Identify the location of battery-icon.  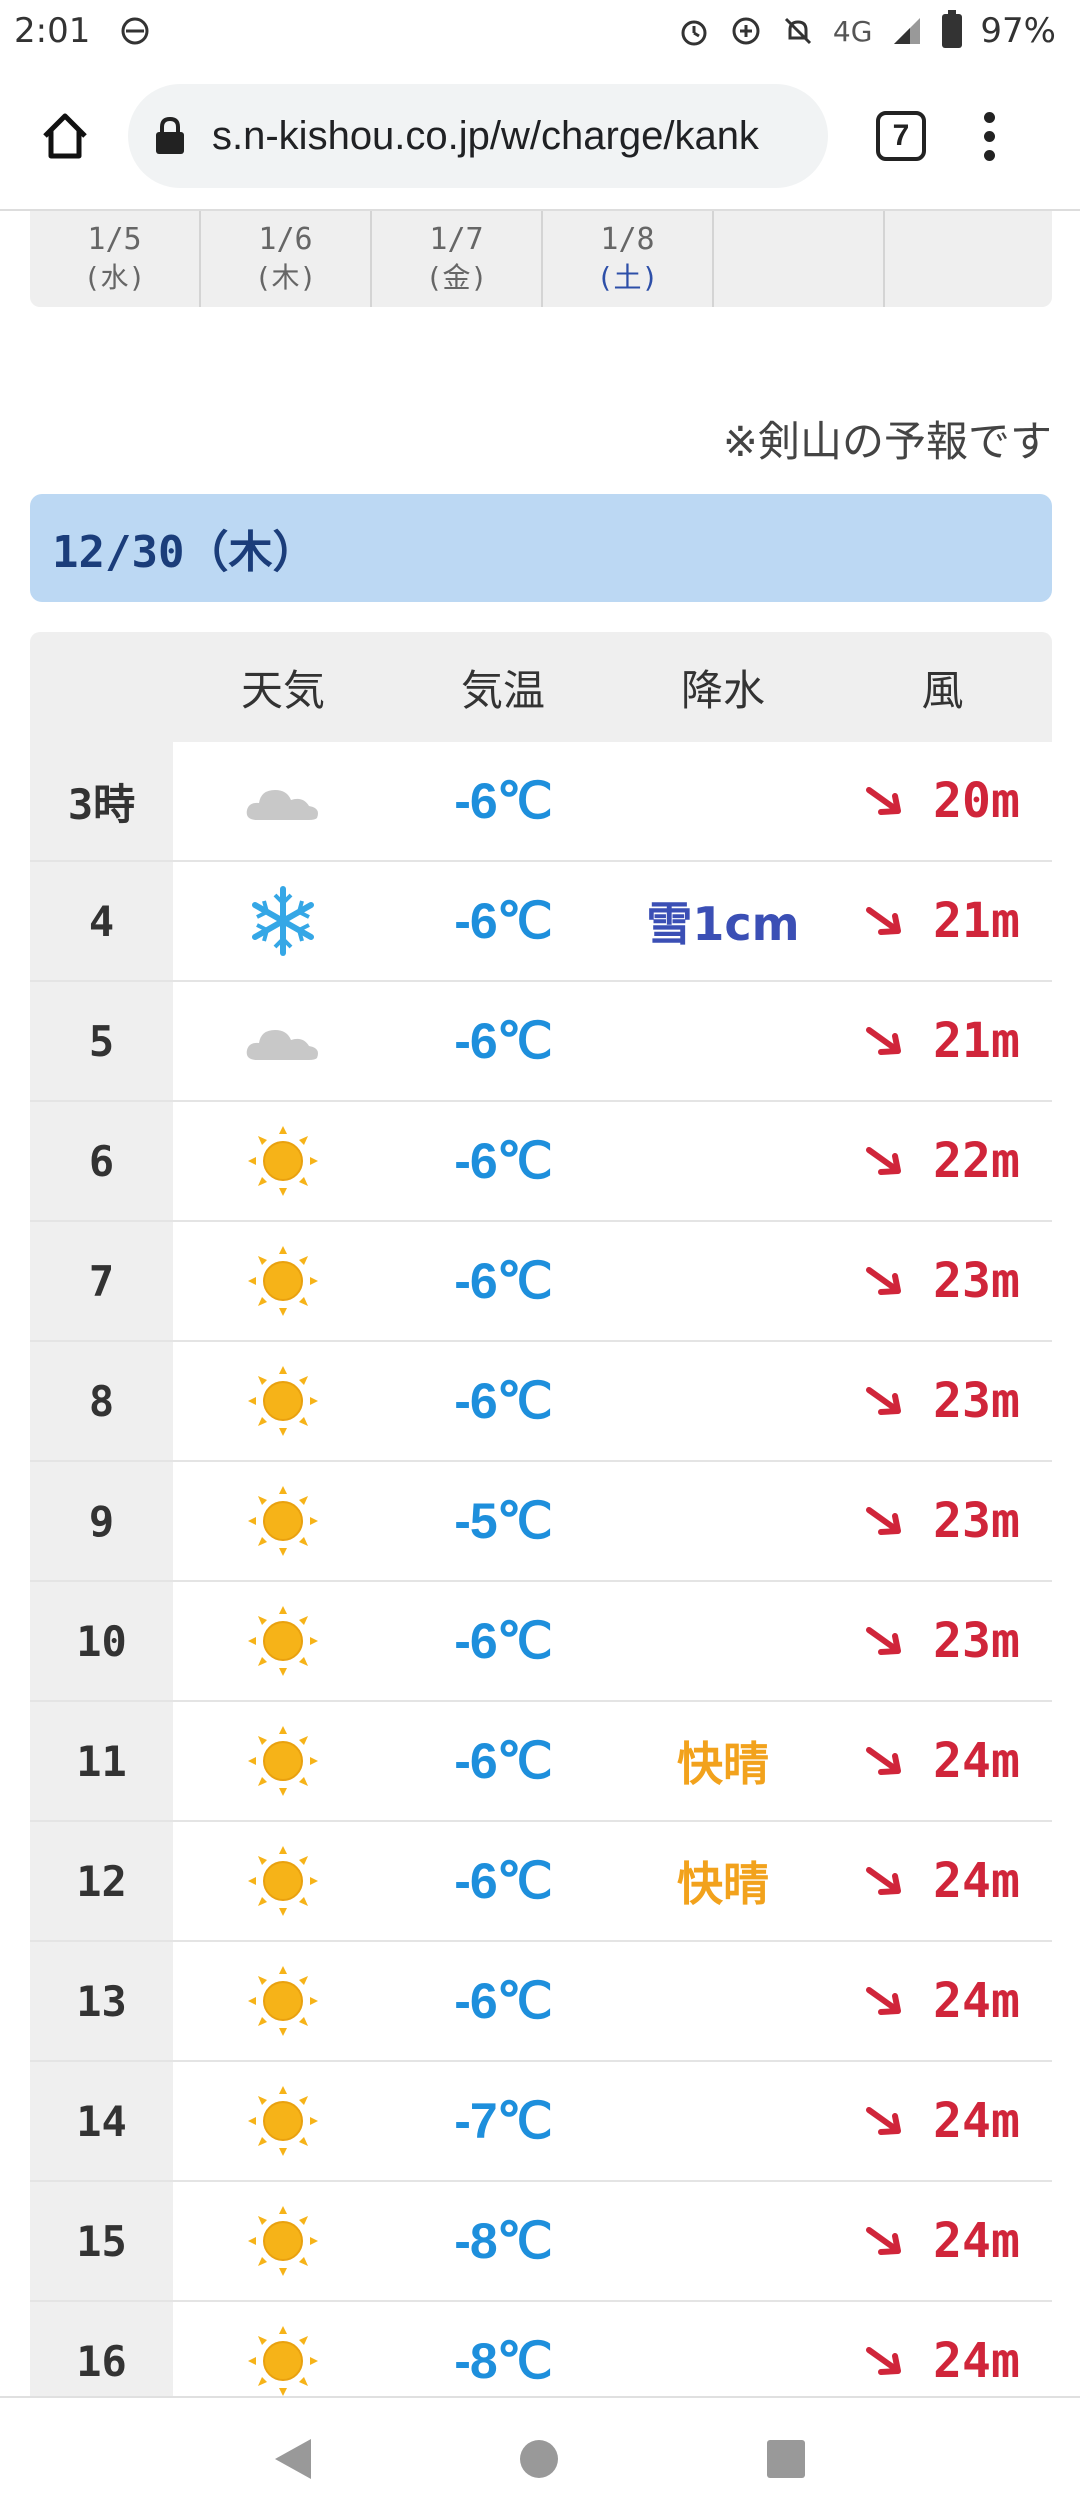
(952, 29).